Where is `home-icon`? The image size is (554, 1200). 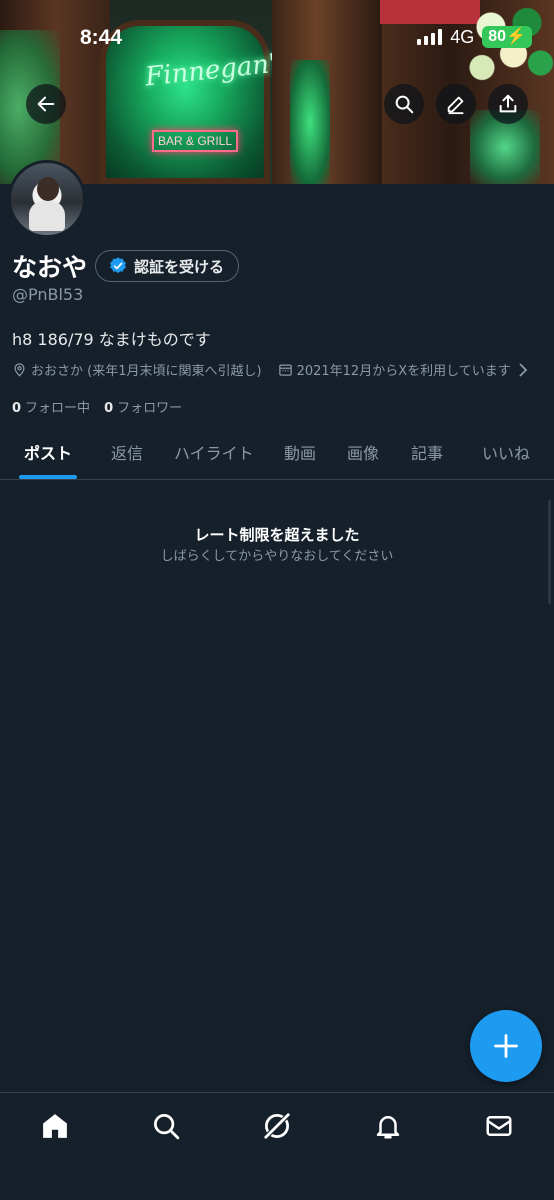
home-icon is located at coordinates (55, 1126).